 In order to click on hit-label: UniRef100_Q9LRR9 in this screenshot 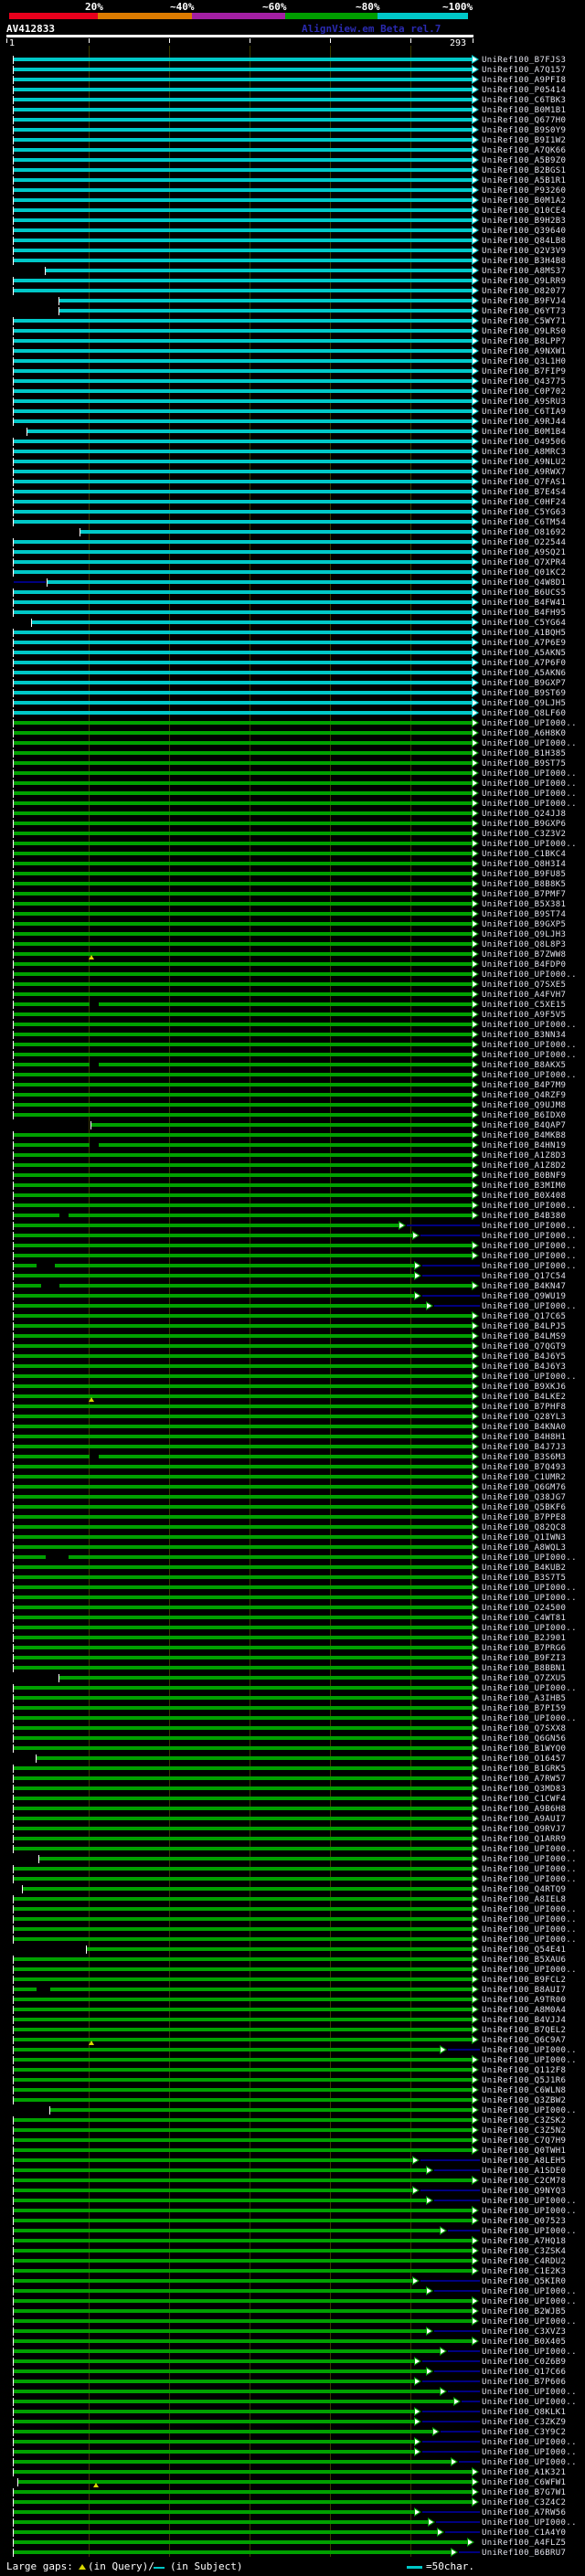, I will do `click(524, 281)`.